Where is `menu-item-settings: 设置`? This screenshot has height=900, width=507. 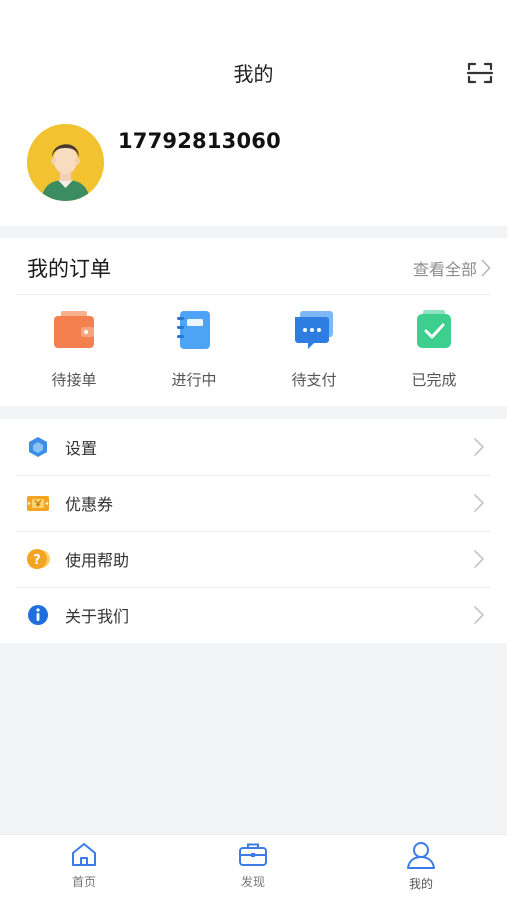
menu-item-settings: 设置 is located at coordinates (253, 447).